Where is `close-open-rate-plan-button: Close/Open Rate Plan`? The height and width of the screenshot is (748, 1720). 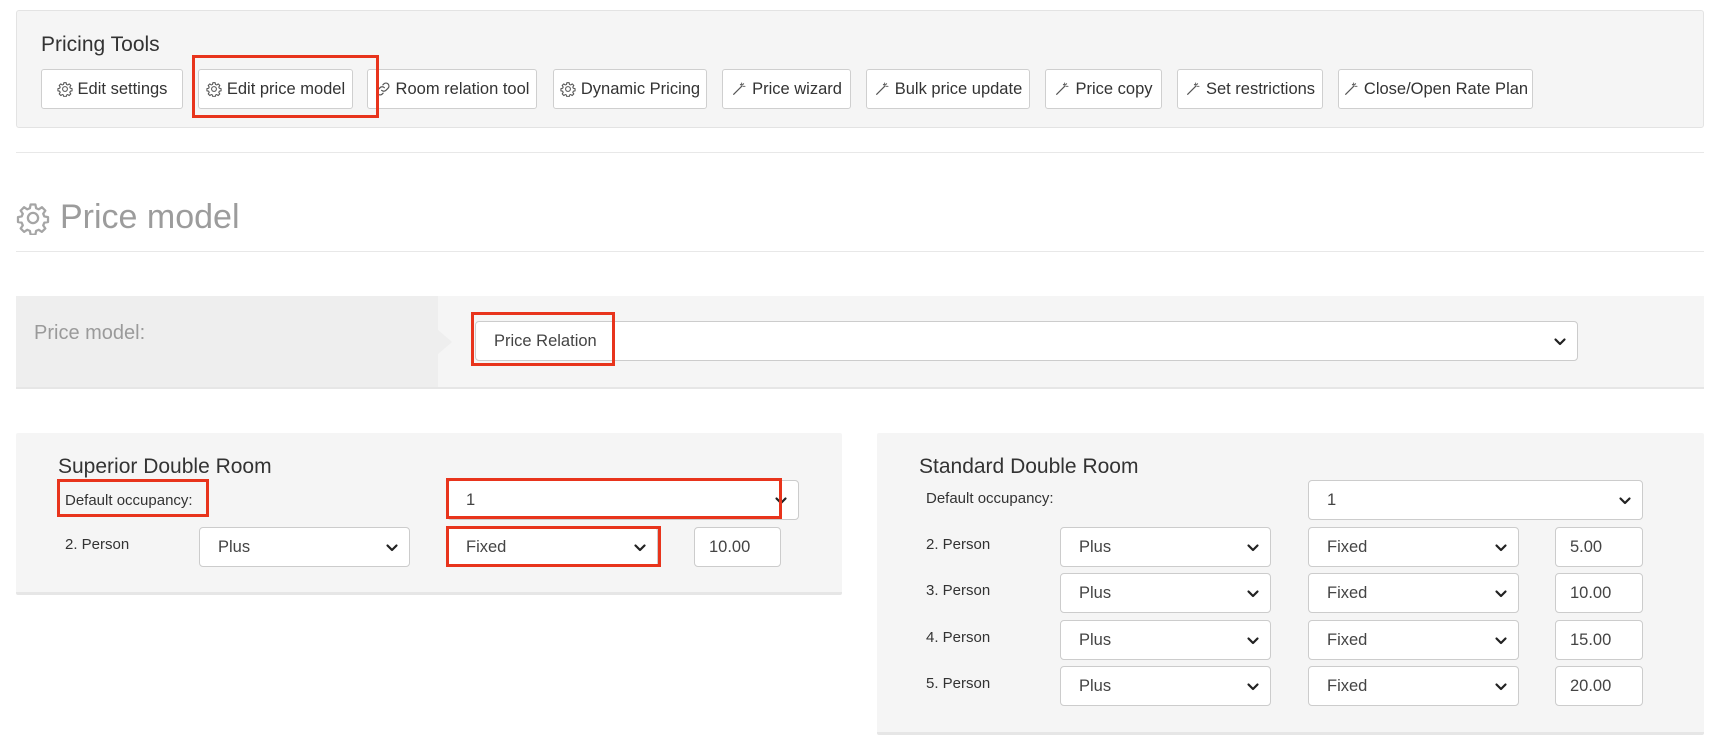 close-open-rate-plan-button: Close/Open Rate Plan is located at coordinates (1435, 89).